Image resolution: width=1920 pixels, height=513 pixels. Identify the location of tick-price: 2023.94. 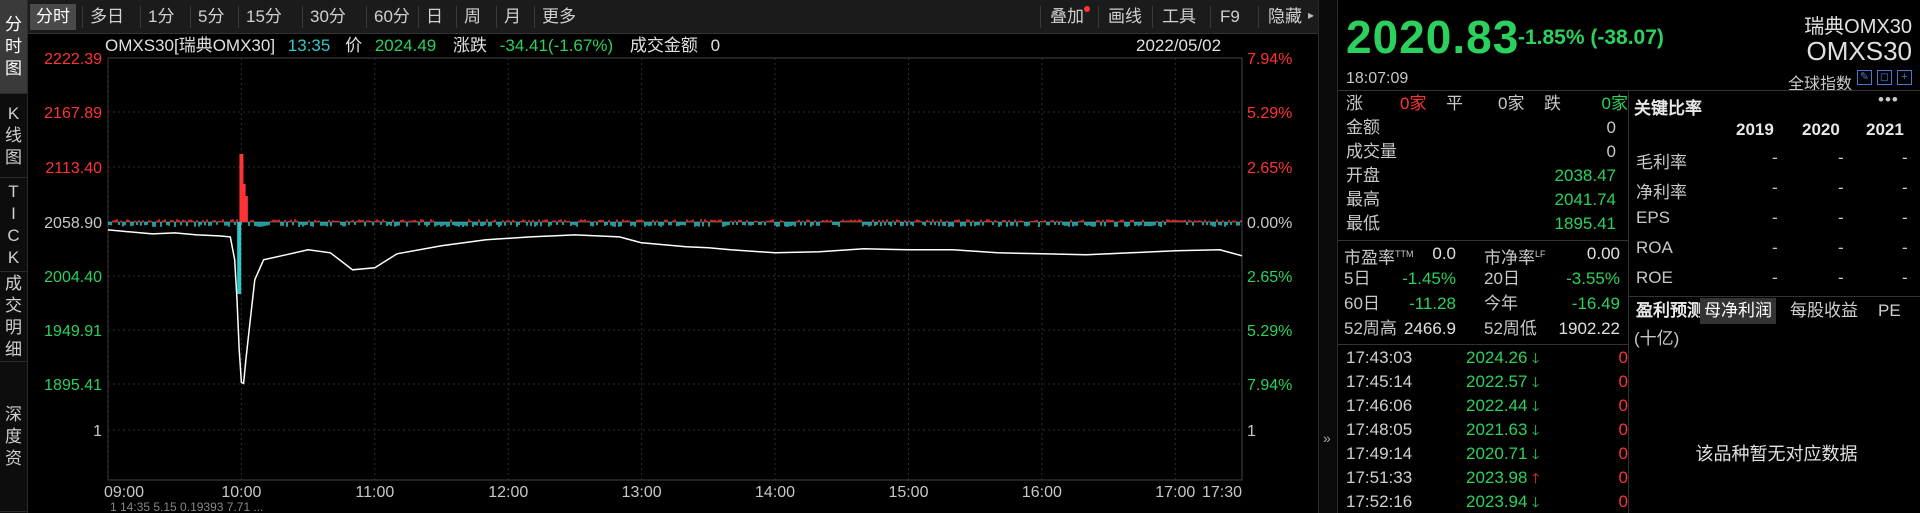
(1497, 501).